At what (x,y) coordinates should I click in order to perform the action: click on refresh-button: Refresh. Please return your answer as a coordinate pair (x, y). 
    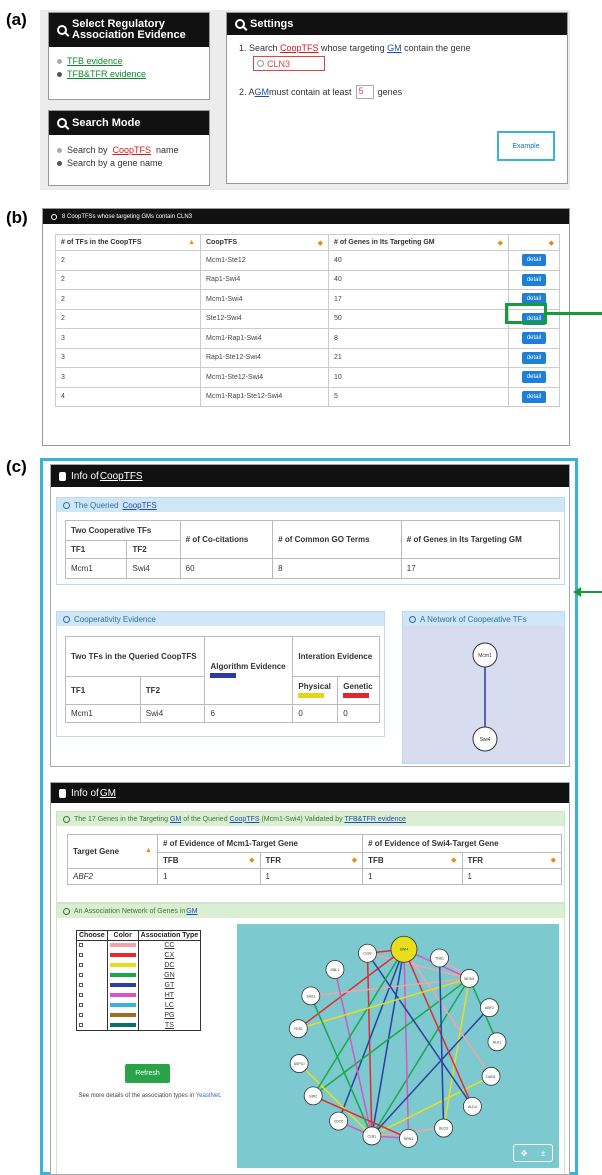
    Looking at the image, I should click on (147, 1073).